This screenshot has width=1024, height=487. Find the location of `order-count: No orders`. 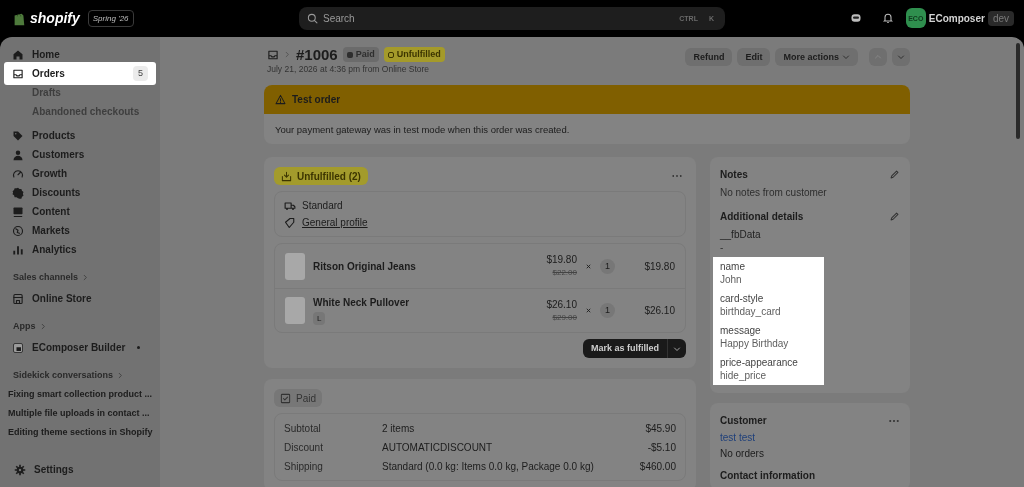

order-count: No orders is located at coordinates (742, 453).